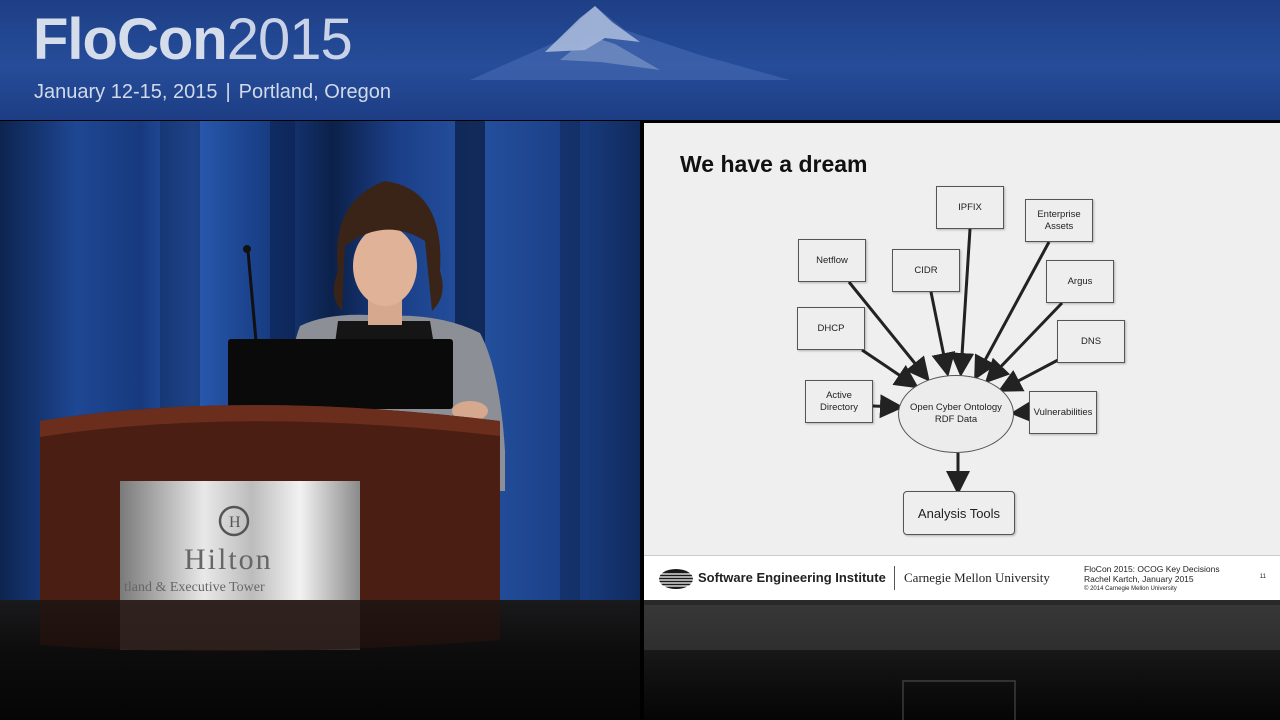 The width and height of the screenshot is (1280, 720). I want to click on podium-sign-subtitle: tland & Executive Tower, so click(194, 587).